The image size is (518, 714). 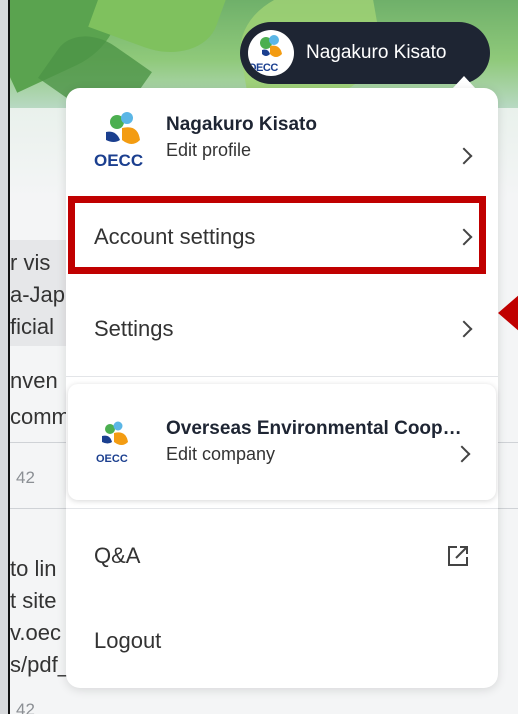 I want to click on logout-item: Logout, so click(x=282, y=641).